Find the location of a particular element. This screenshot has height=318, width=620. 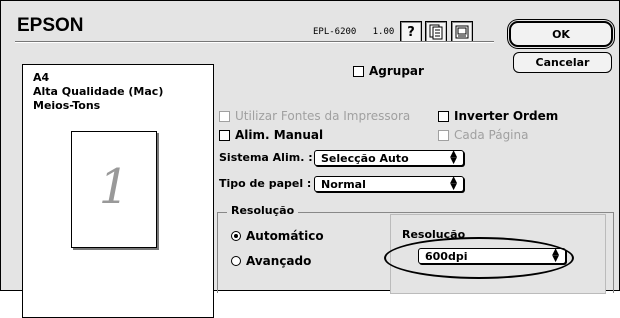

summary-paper: A4 is located at coordinates (41, 77).